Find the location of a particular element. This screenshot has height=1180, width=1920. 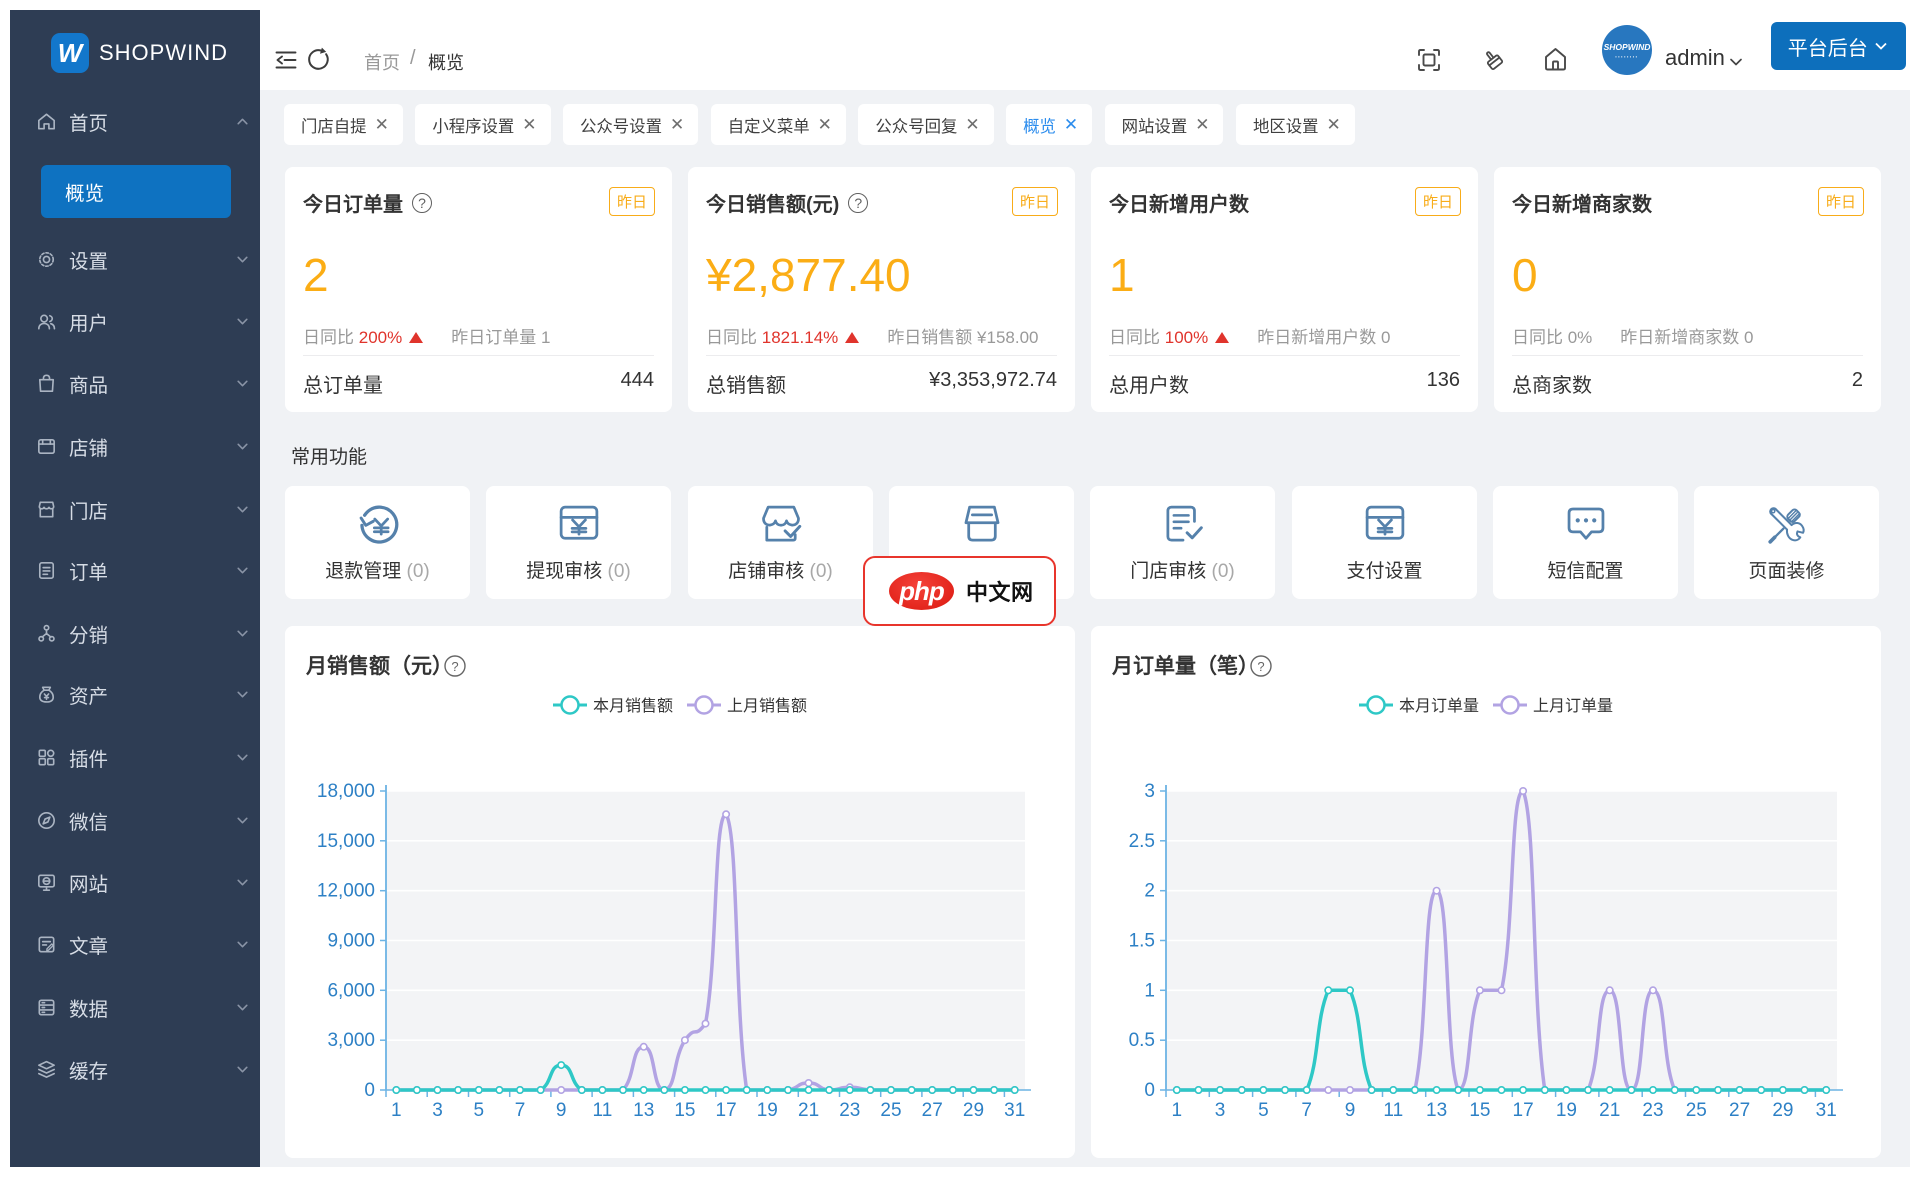

svg-text: 2.5 is located at coordinates (1142, 841).